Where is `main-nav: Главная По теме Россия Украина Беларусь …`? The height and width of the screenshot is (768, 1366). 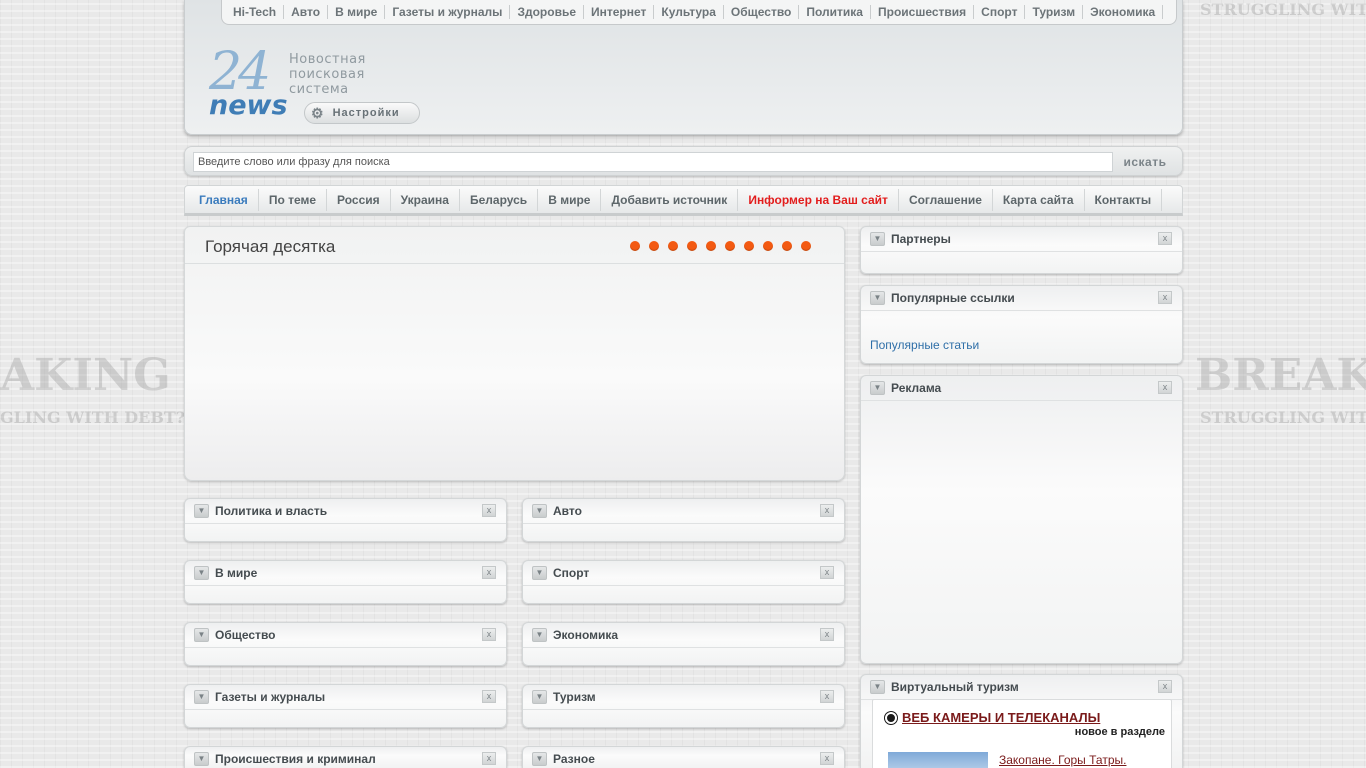 main-nav: Главная По теме Россия Украина Беларусь … is located at coordinates (683, 200).